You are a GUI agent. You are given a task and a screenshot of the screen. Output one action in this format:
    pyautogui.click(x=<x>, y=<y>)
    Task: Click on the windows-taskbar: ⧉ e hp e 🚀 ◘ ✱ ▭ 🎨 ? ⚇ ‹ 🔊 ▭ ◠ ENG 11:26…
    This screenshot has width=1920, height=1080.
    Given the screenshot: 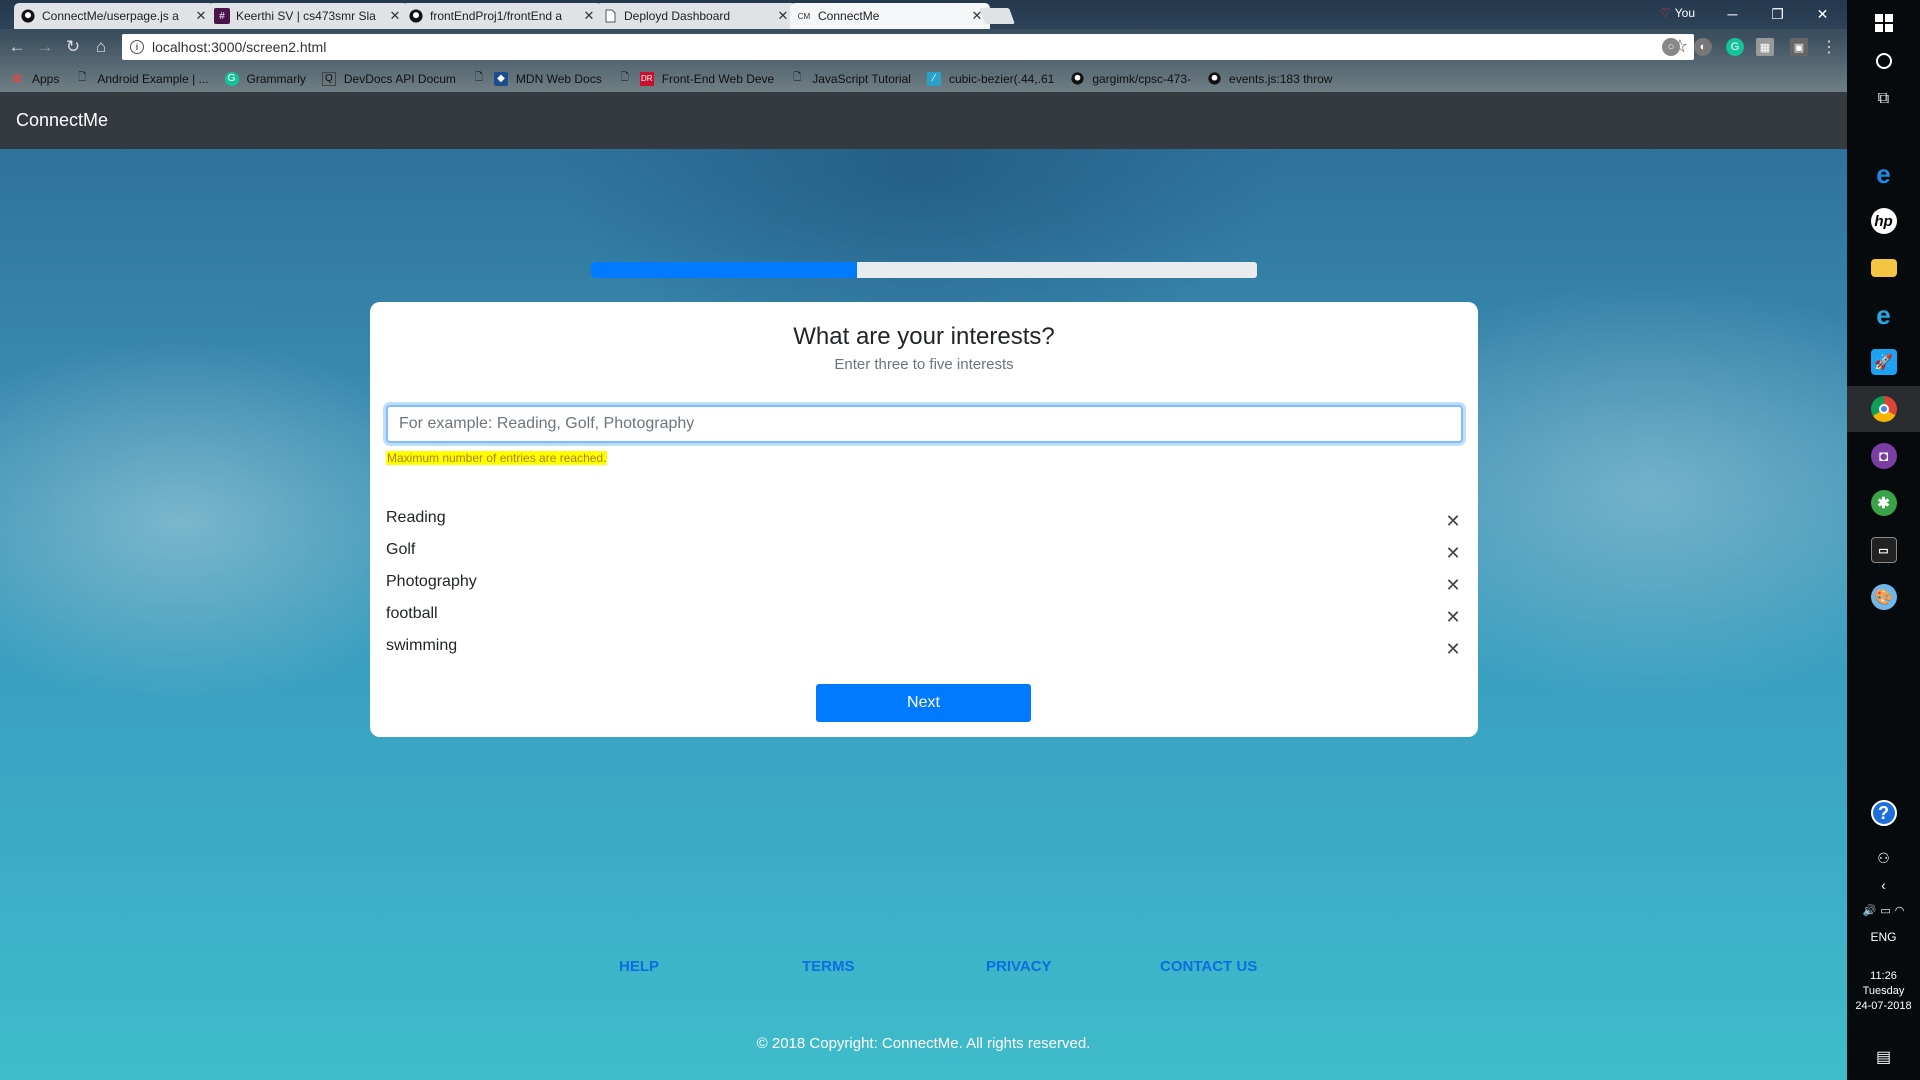 What is the action you would take?
    pyautogui.click(x=1883, y=540)
    